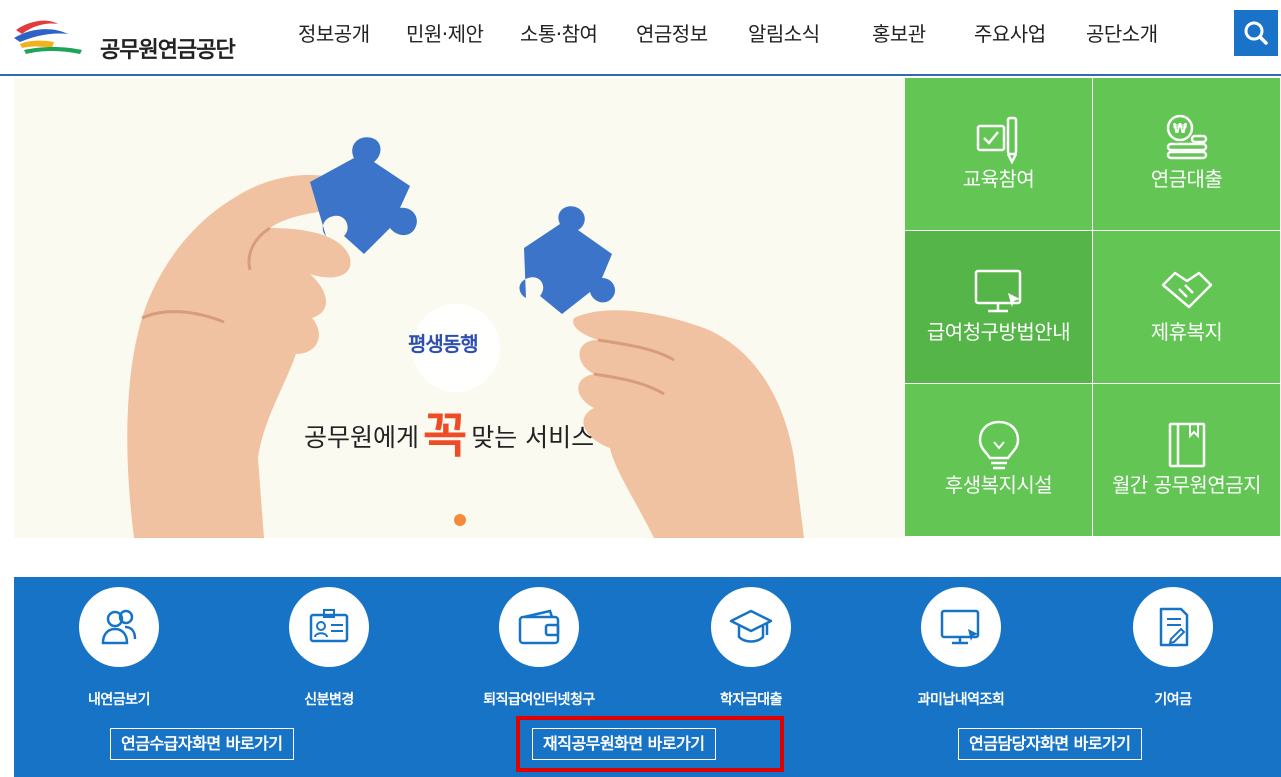 The image size is (1281, 777). I want to click on nav-item-civil-petition: 민원·제안, so click(445, 32).